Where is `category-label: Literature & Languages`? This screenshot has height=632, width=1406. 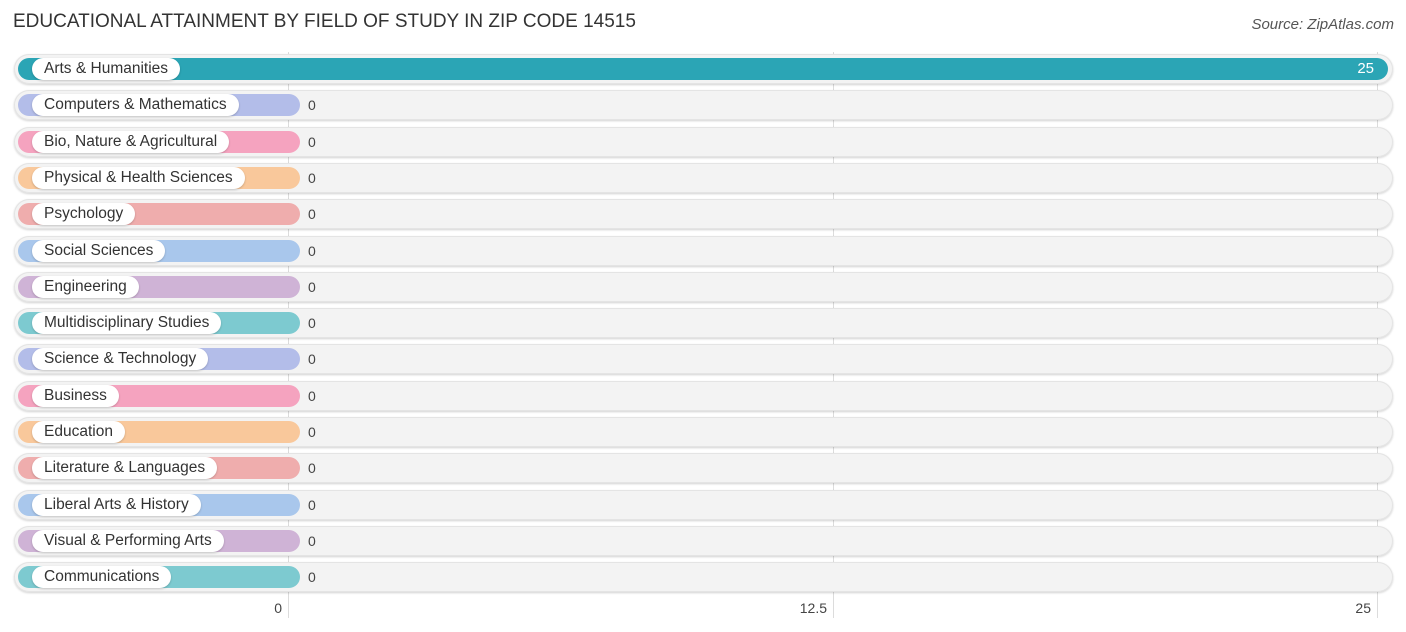
category-label: Literature & Languages is located at coordinates (125, 468).